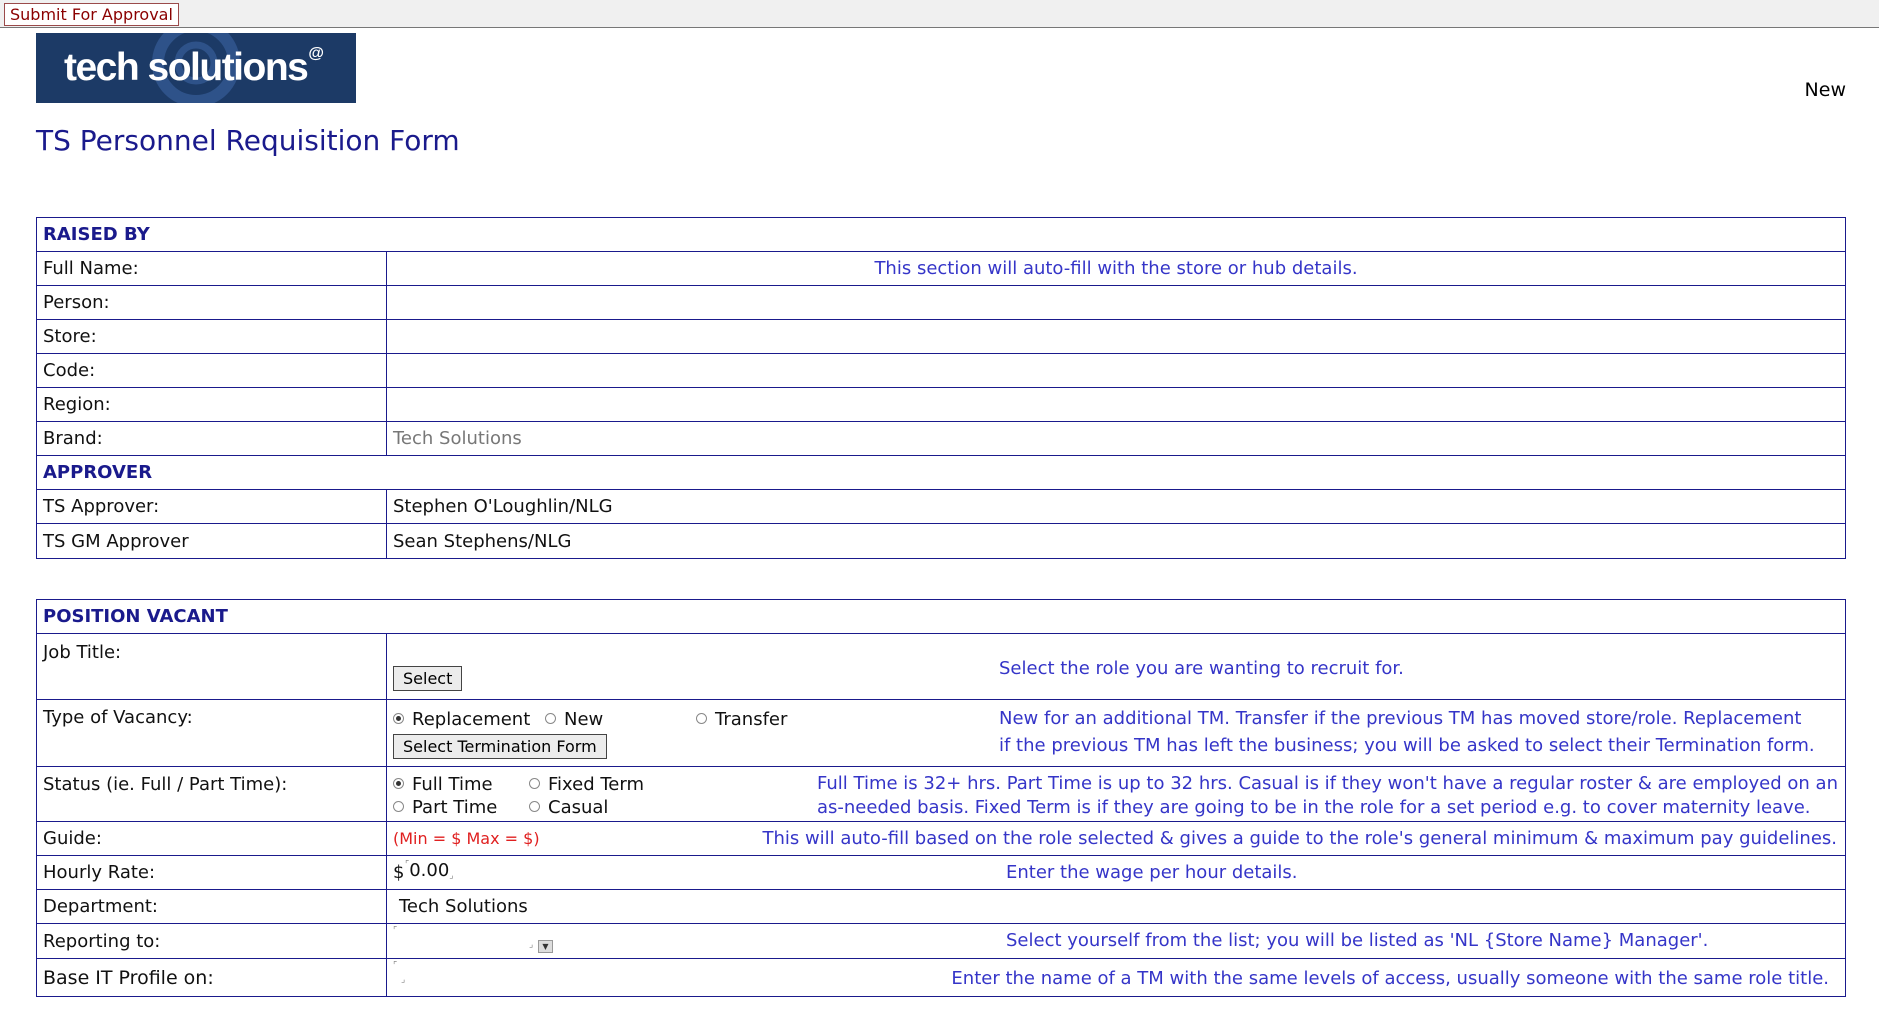  What do you see at coordinates (408, 976) in the screenshot?
I see `base-it-profile-input: ⌜ ⌟` at bounding box center [408, 976].